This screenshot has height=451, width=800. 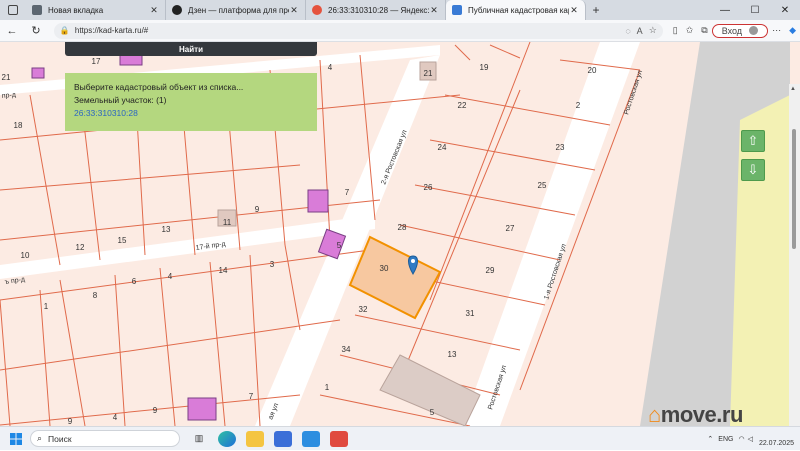 What do you see at coordinates (36, 30) in the screenshot?
I see `reload-icon: ↻` at bounding box center [36, 30].